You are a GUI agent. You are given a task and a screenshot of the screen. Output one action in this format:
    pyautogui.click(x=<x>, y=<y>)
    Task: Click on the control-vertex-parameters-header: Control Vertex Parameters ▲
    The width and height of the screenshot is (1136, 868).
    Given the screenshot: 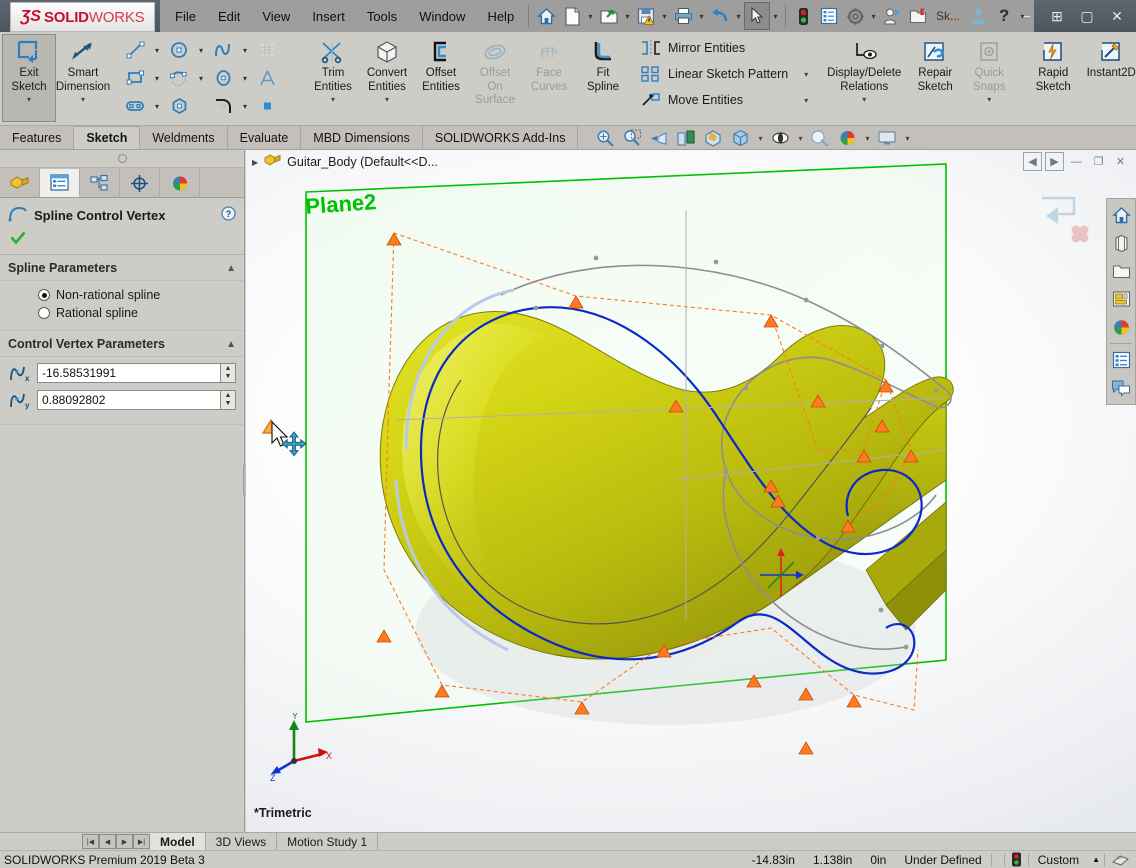 What is the action you would take?
    pyautogui.click(x=122, y=344)
    